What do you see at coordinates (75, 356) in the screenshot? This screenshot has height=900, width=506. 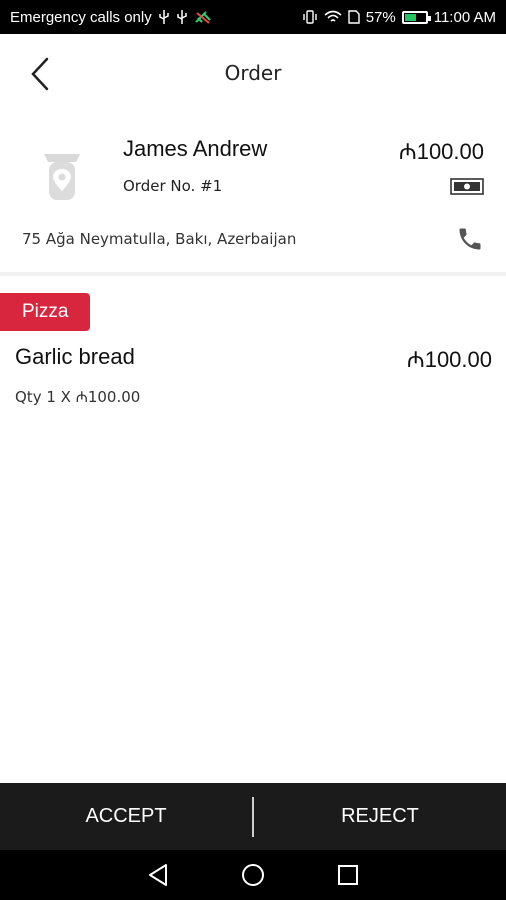 I see `item-name: Garlic bread` at bounding box center [75, 356].